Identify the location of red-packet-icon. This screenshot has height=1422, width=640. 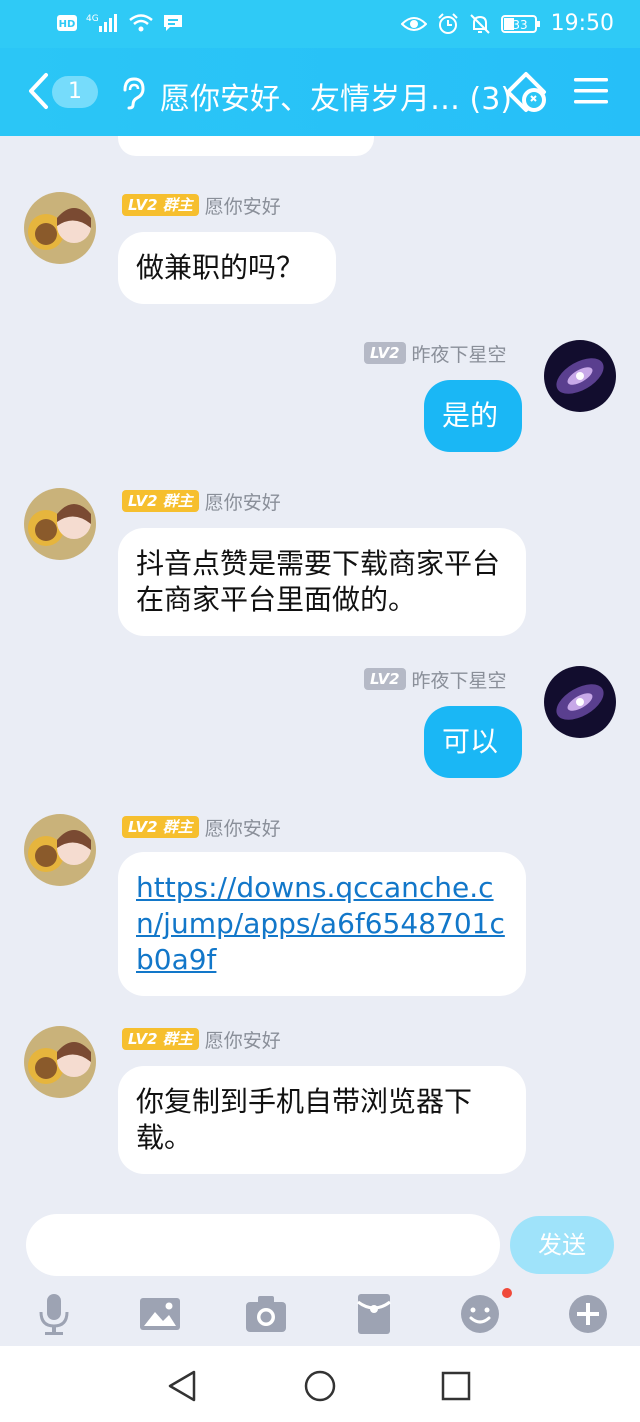
(374, 1314).